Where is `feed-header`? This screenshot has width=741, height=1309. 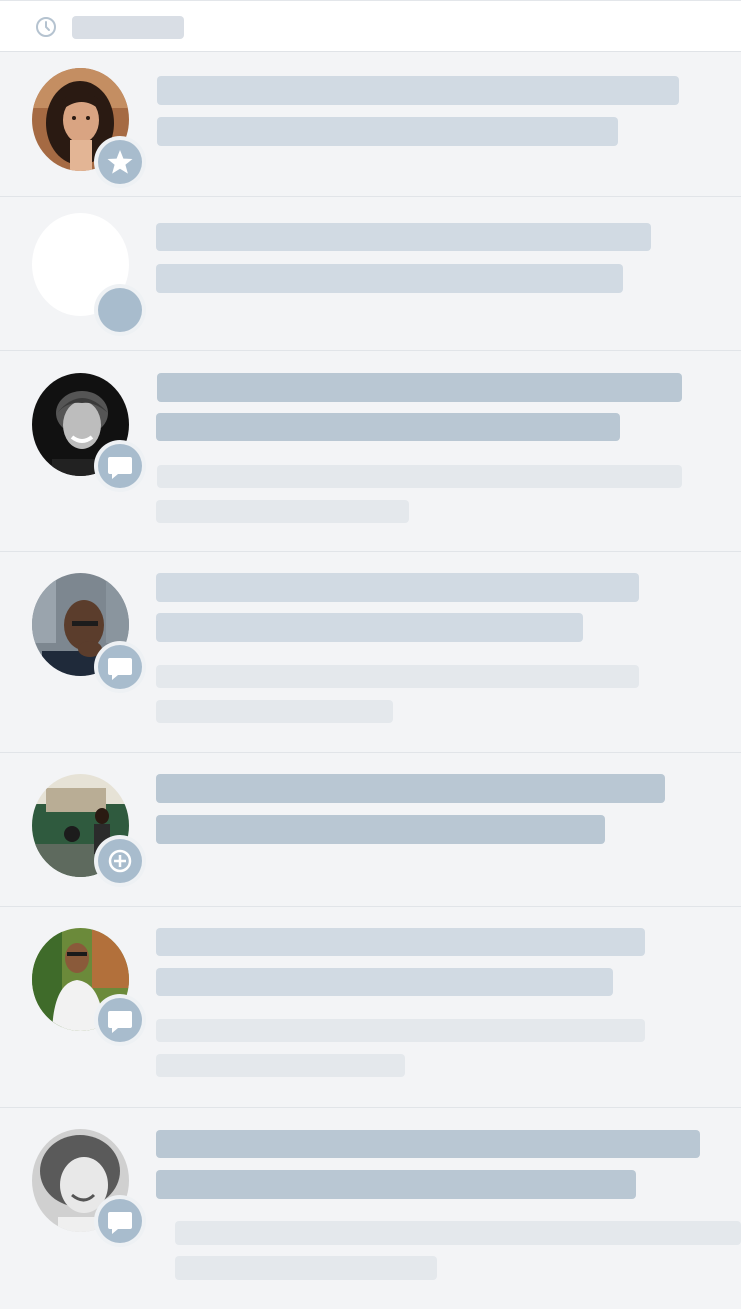
feed-header is located at coordinates (370, 26).